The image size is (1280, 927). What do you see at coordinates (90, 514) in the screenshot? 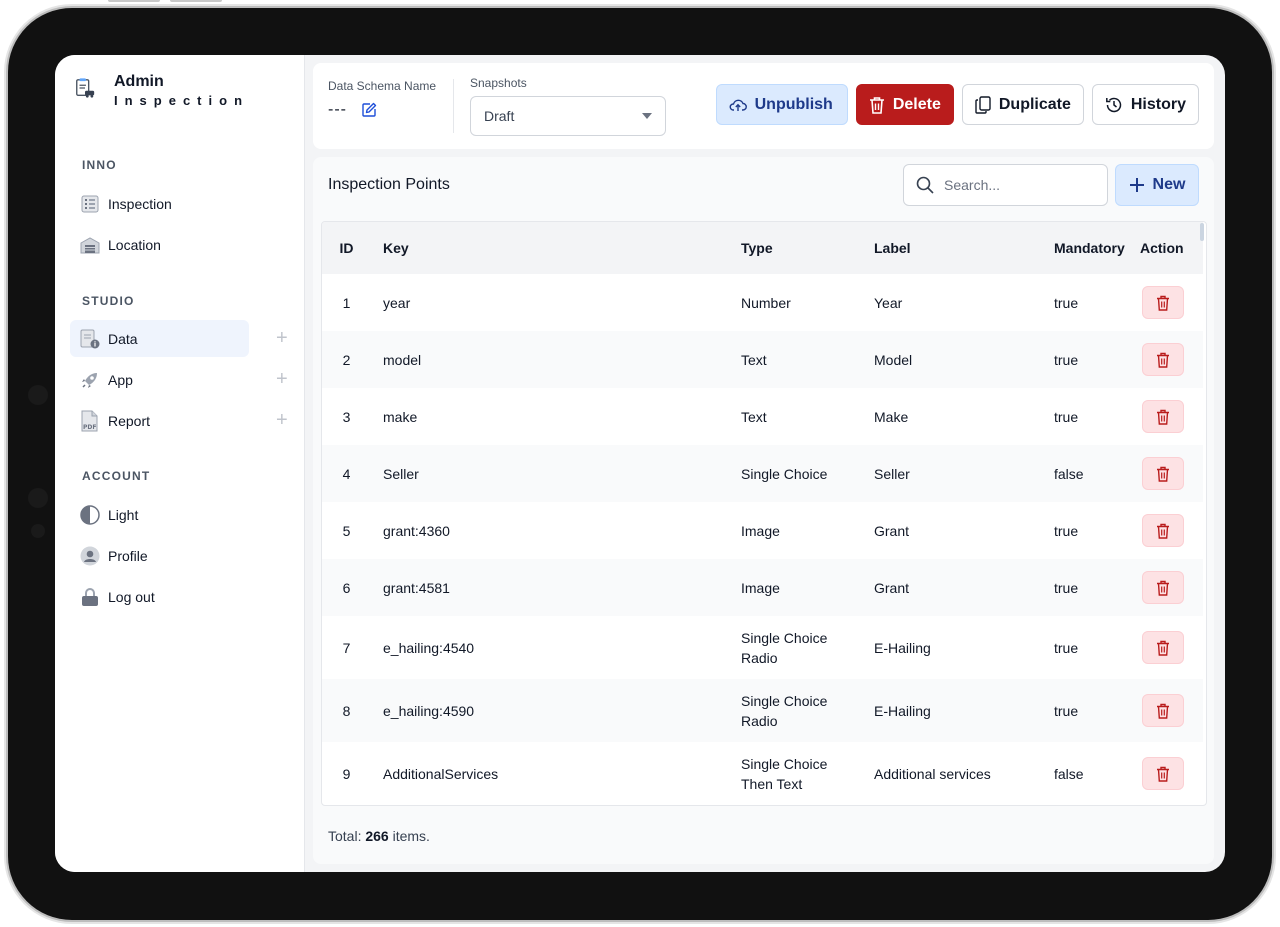
I see `contrast-icon` at bounding box center [90, 514].